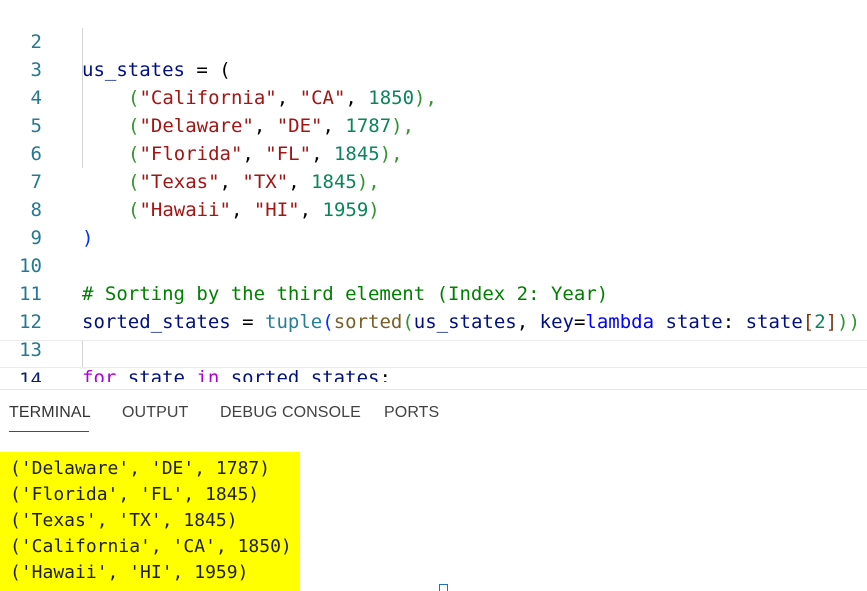 This screenshot has width=867, height=591. I want to click on terminal-line: ('Texas', 'TX', 1845), so click(124, 520).